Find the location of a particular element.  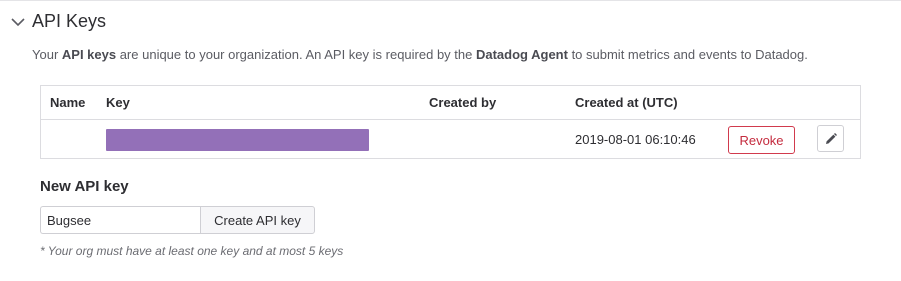

section-title: API Keys is located at coordinates (69, 21).